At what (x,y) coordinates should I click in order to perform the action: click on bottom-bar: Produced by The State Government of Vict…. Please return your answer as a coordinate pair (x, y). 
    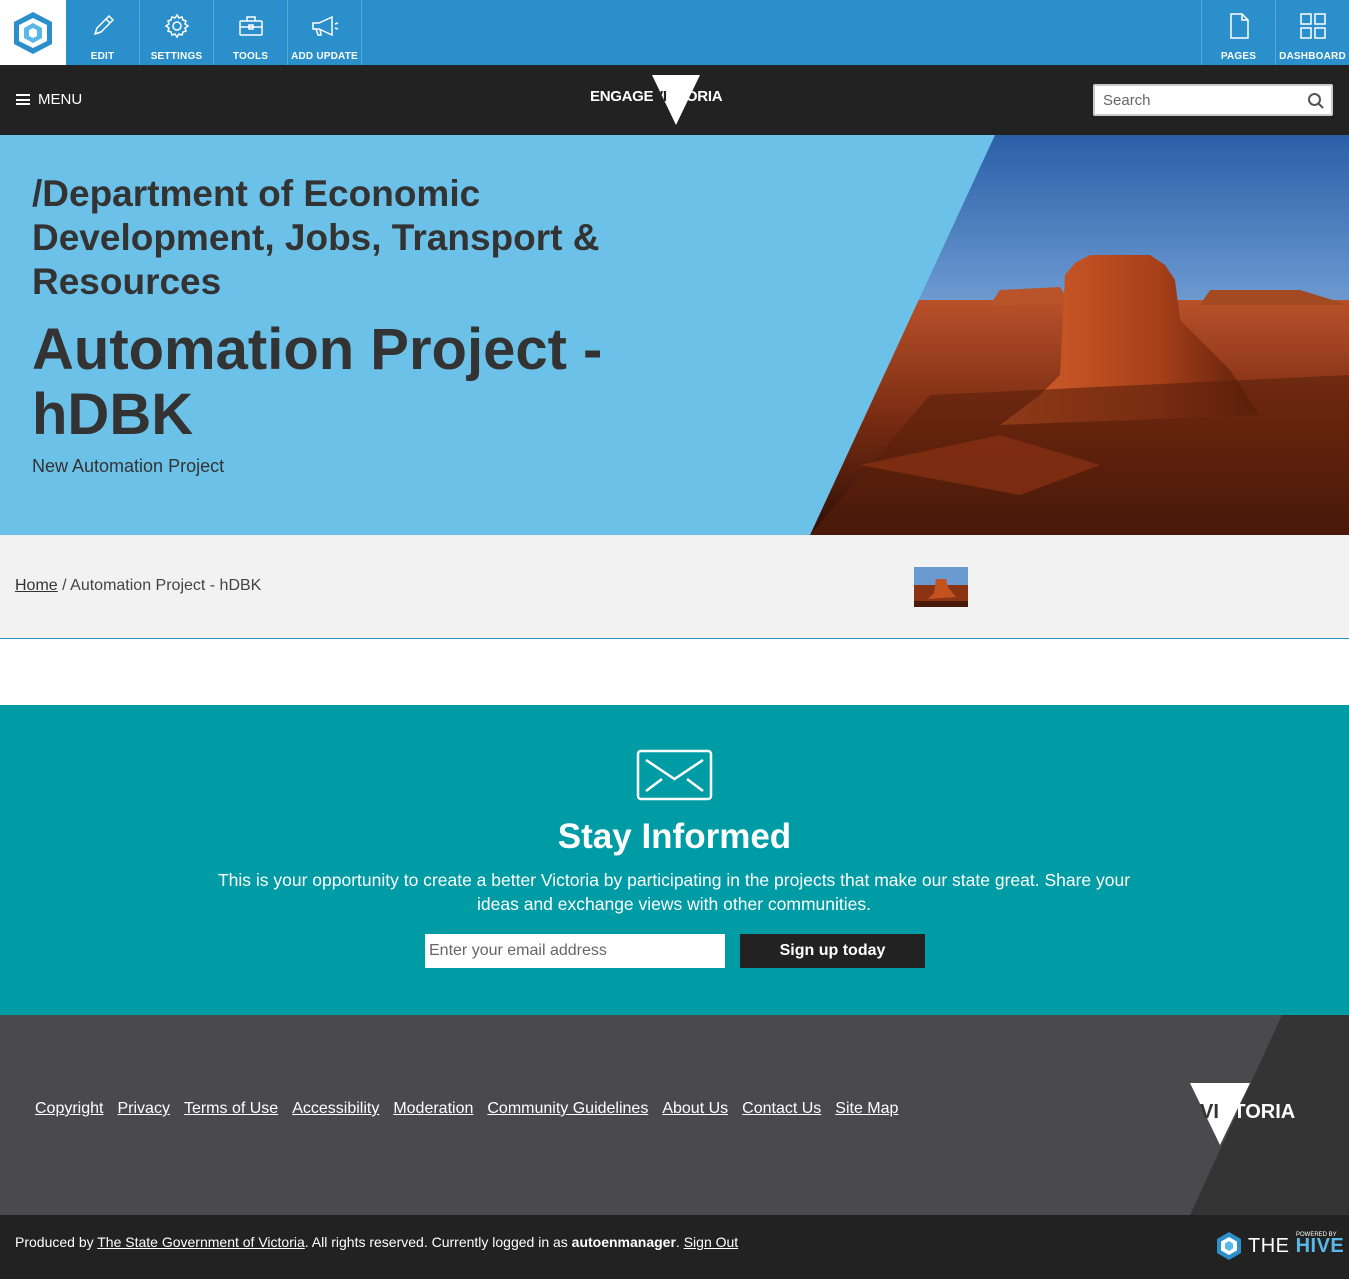
    Looking at the image, I should click on (674, 1247).